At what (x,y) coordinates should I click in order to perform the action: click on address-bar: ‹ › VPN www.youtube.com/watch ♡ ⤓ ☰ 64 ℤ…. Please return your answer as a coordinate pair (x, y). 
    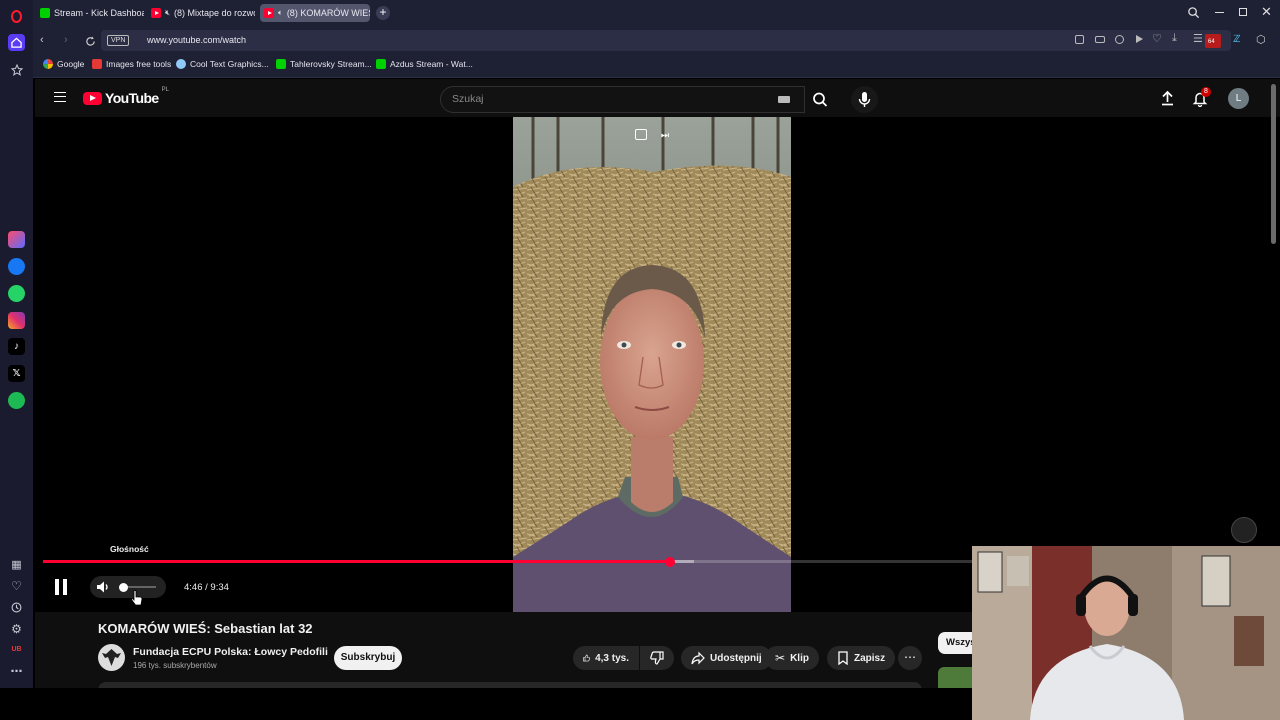
    Looking at the image, I should click on (656, 40).